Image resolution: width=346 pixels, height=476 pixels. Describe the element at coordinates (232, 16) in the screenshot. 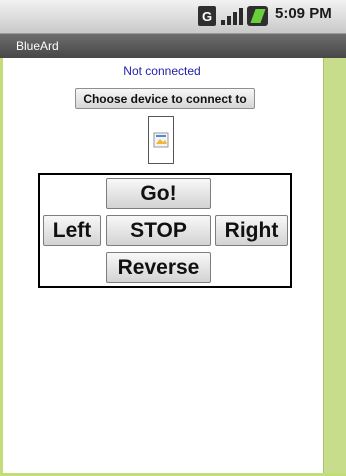

I see `signal-icon` at that location.